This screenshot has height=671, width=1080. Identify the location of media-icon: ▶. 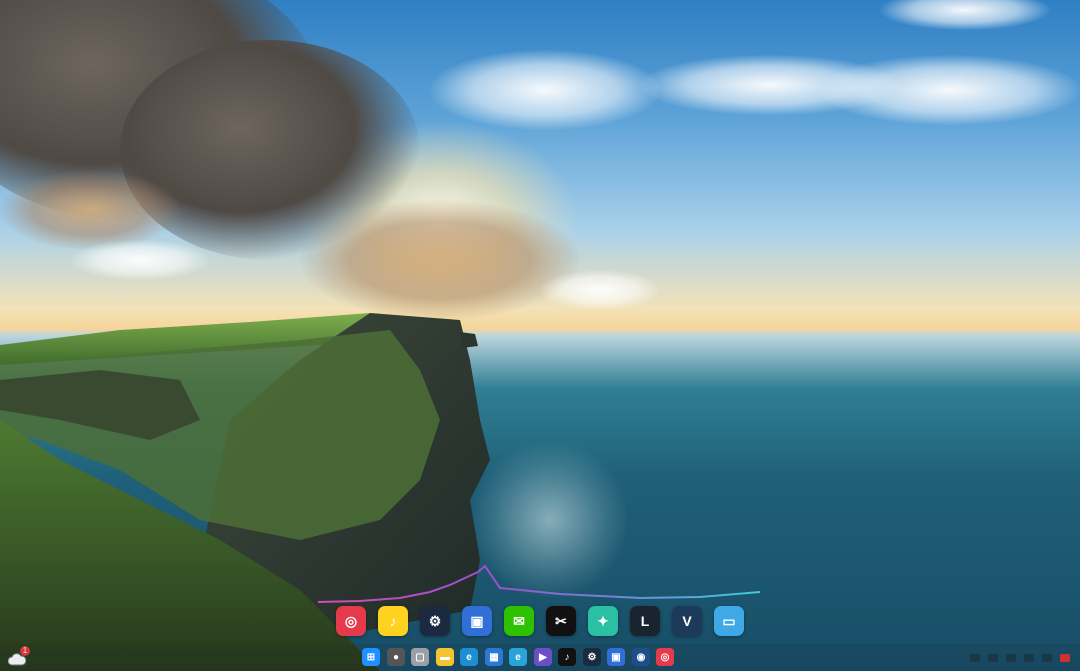
(543, 657).